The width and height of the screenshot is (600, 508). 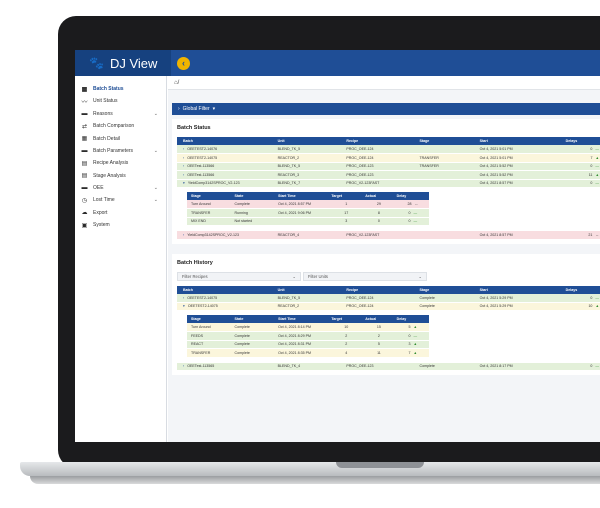 What do you see at coordinates (120, 176) in the screenshot?
I see `sidebar-item-stage-analysis: ▤ Stage Analysis` at bounding box center [120, 176].